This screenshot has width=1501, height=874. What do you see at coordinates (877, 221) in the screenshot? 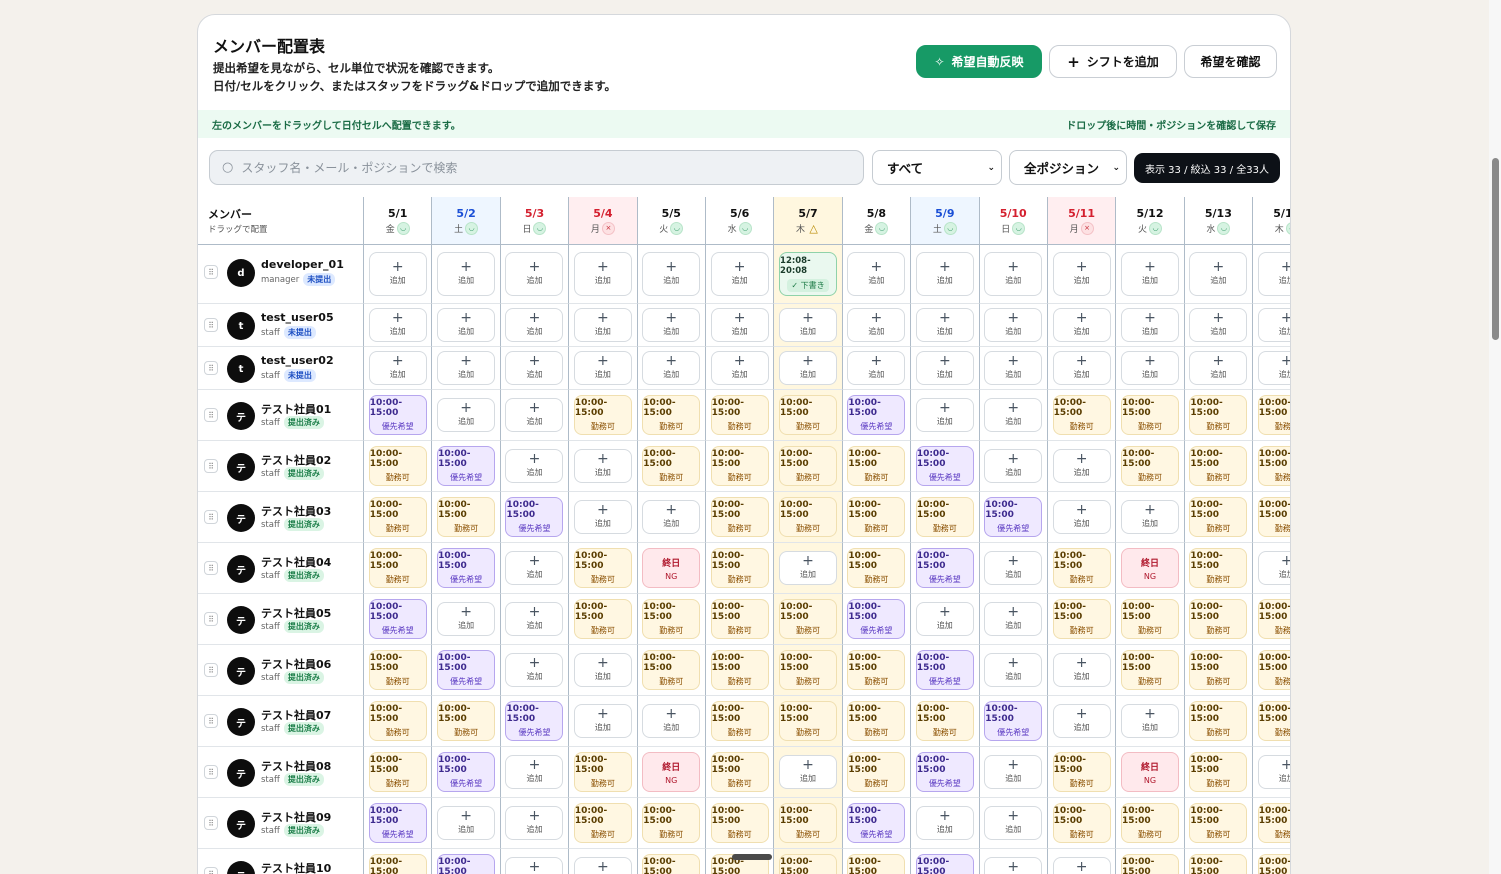
I see `date-header-5-8: 5/8 金 ◡` at bounding box center [877, 221].